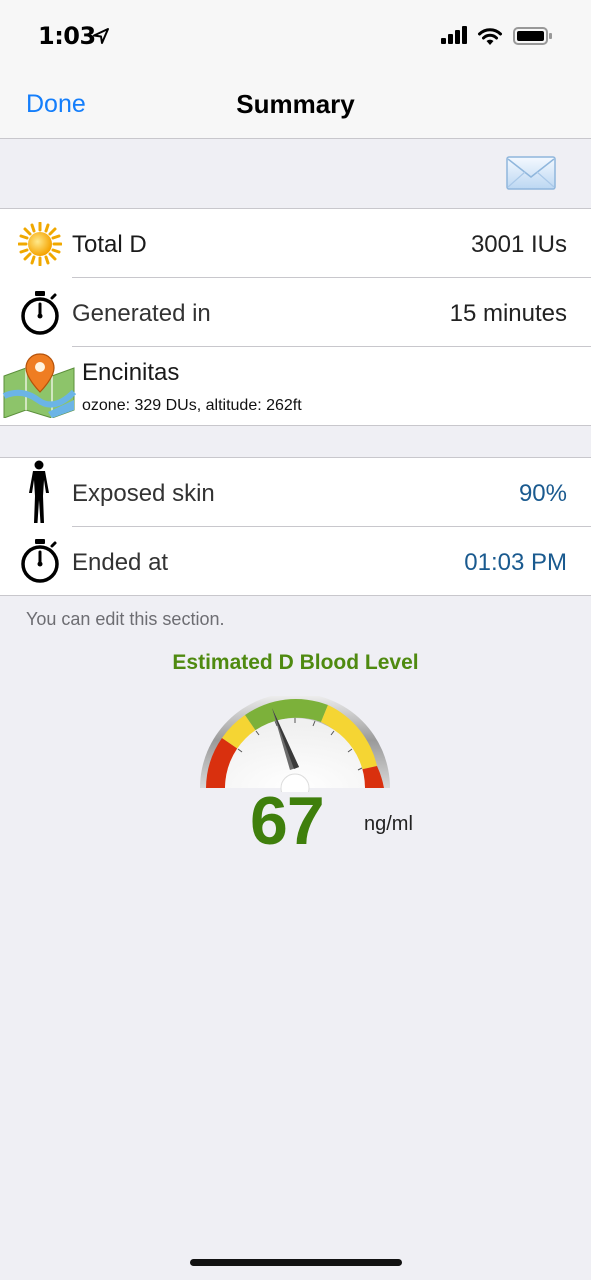 This screenshot has width=591, height=1280. I want to click on home-indicator, so click(296, 1262).